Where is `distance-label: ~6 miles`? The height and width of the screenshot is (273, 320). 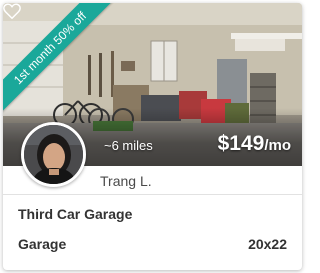 distance-label: ~6 miles is located at coordinates (128, 145).